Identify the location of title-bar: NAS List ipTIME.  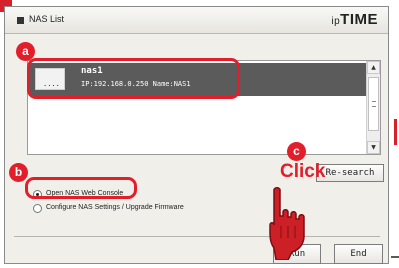
(196, 20).